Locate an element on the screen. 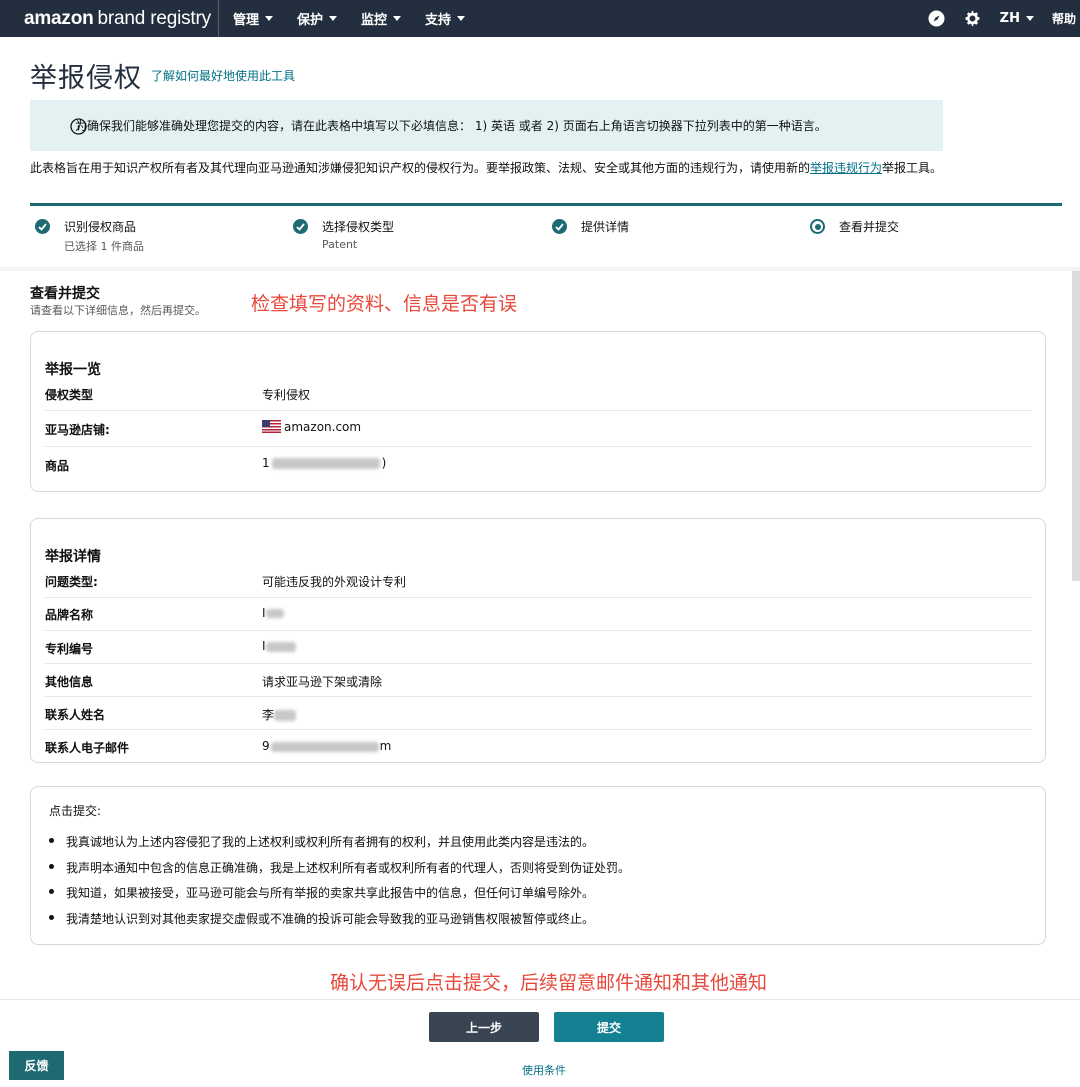 The image size is (1080, 1087). row-value: amazon.com is located at coordinates (311, 427).